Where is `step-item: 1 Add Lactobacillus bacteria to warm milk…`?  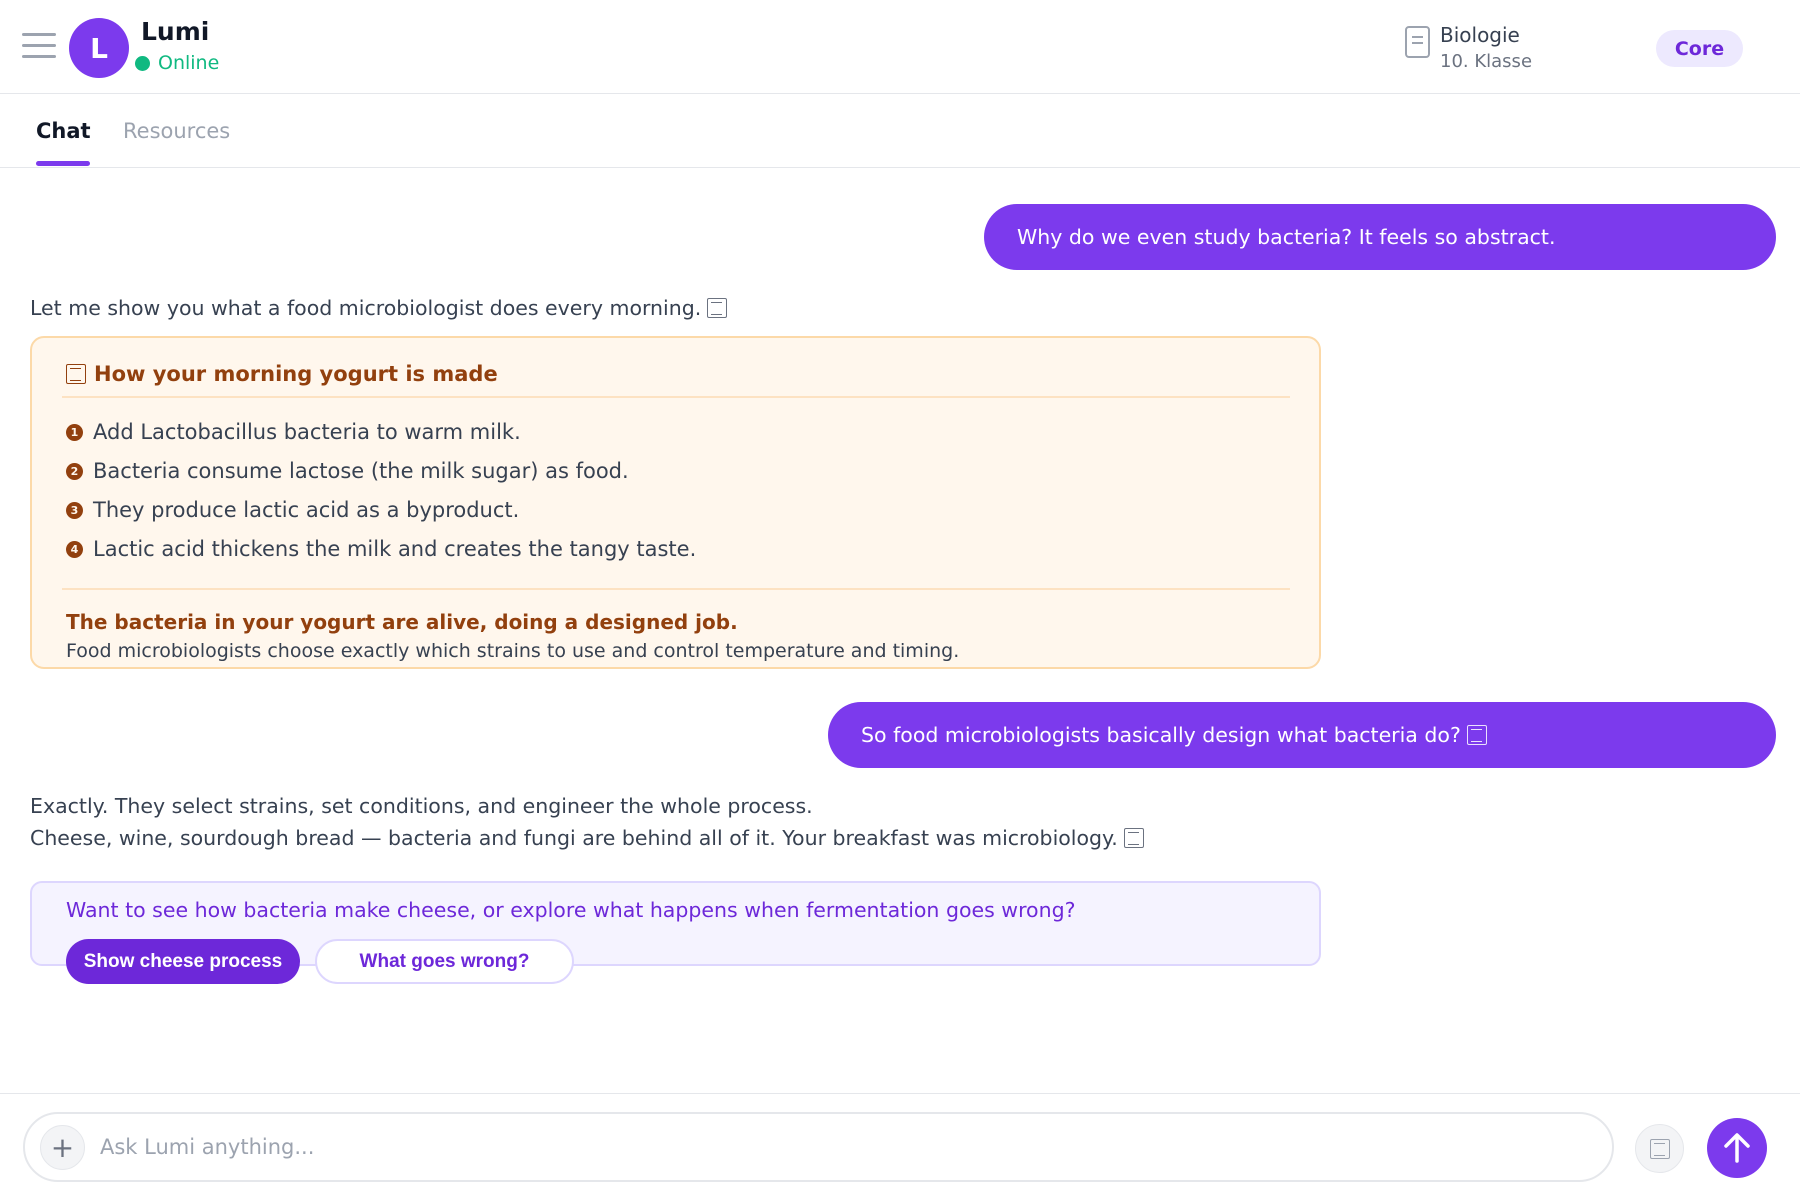 step-item: 1 Add Lactobacillus bacteria to warm milk… is located at coordinates (293, 432).